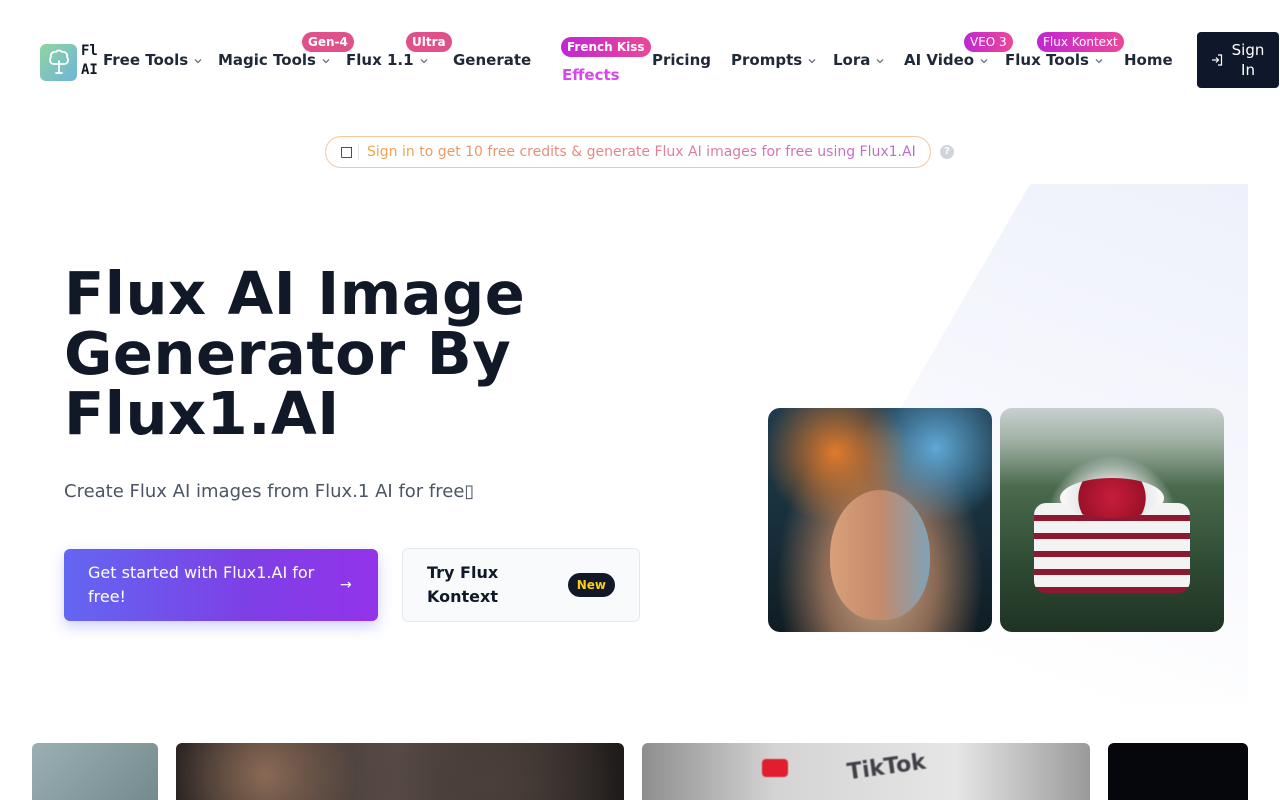 Image resolution: width=1280 pixels, height=800 pixels. I want to click on try-flux-kontext-label: Try Flux Kontext, so click(463, 584).